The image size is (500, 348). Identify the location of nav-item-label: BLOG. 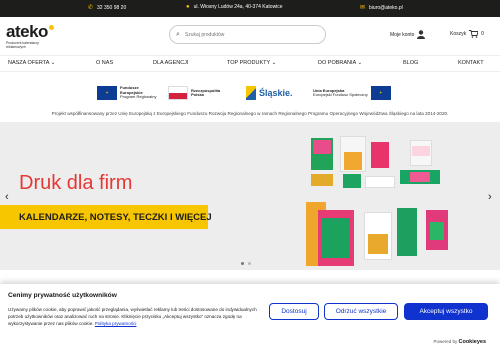
(410, 63).